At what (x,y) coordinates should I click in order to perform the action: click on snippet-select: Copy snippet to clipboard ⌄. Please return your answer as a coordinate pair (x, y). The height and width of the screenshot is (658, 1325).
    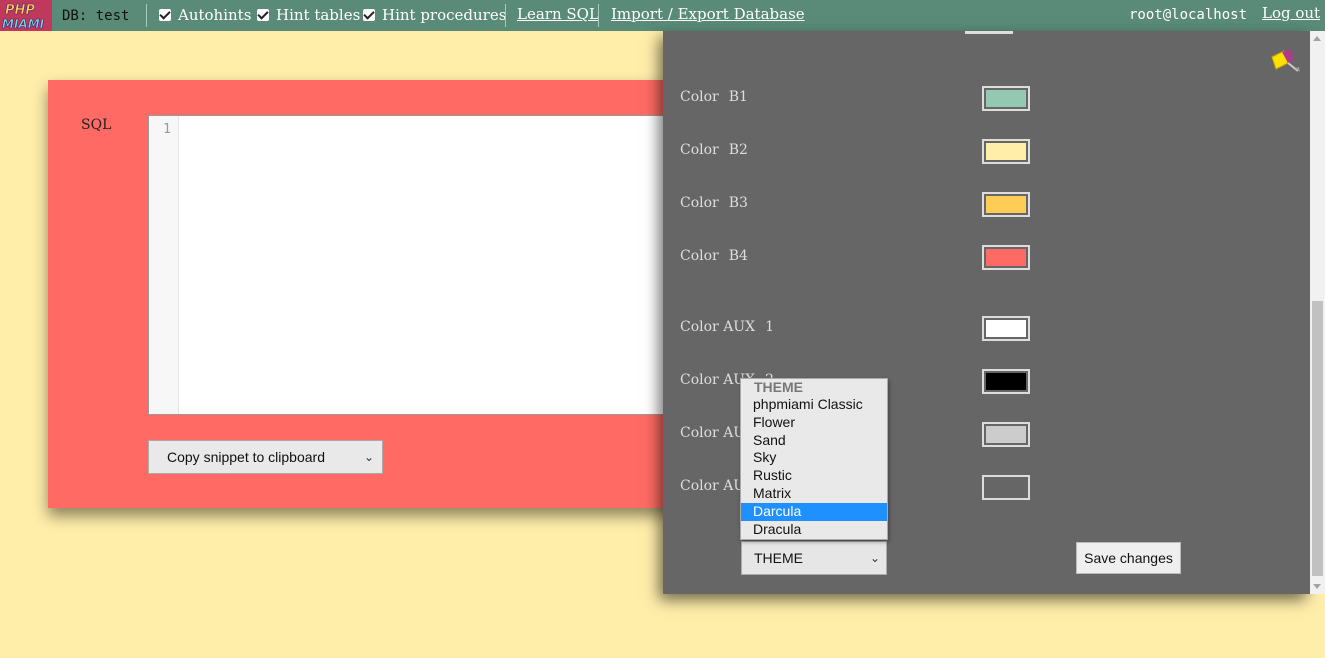
    Looking at the image, I should click on (265, 457).